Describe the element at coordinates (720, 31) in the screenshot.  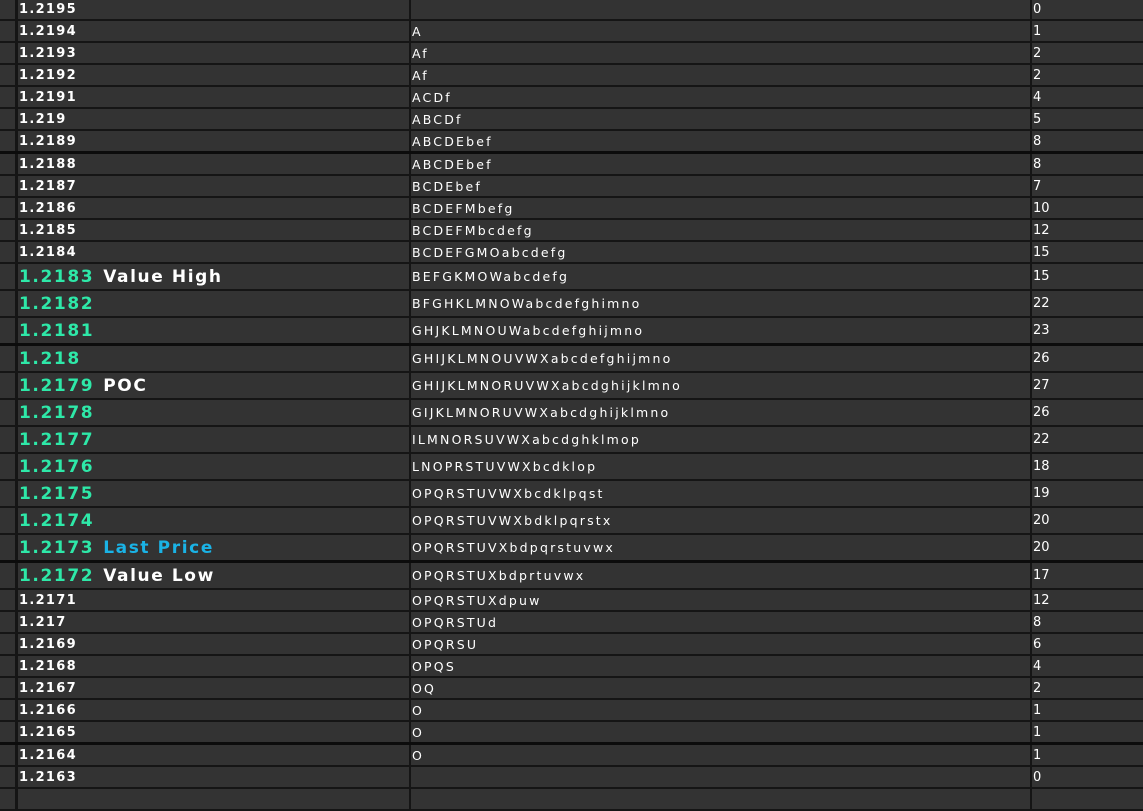
I see `tpo-letters-cell: A` at that location.